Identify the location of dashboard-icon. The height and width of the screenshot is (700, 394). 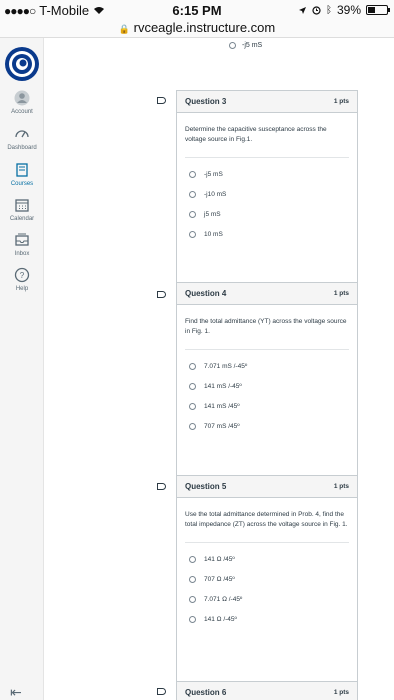
(22, 134).